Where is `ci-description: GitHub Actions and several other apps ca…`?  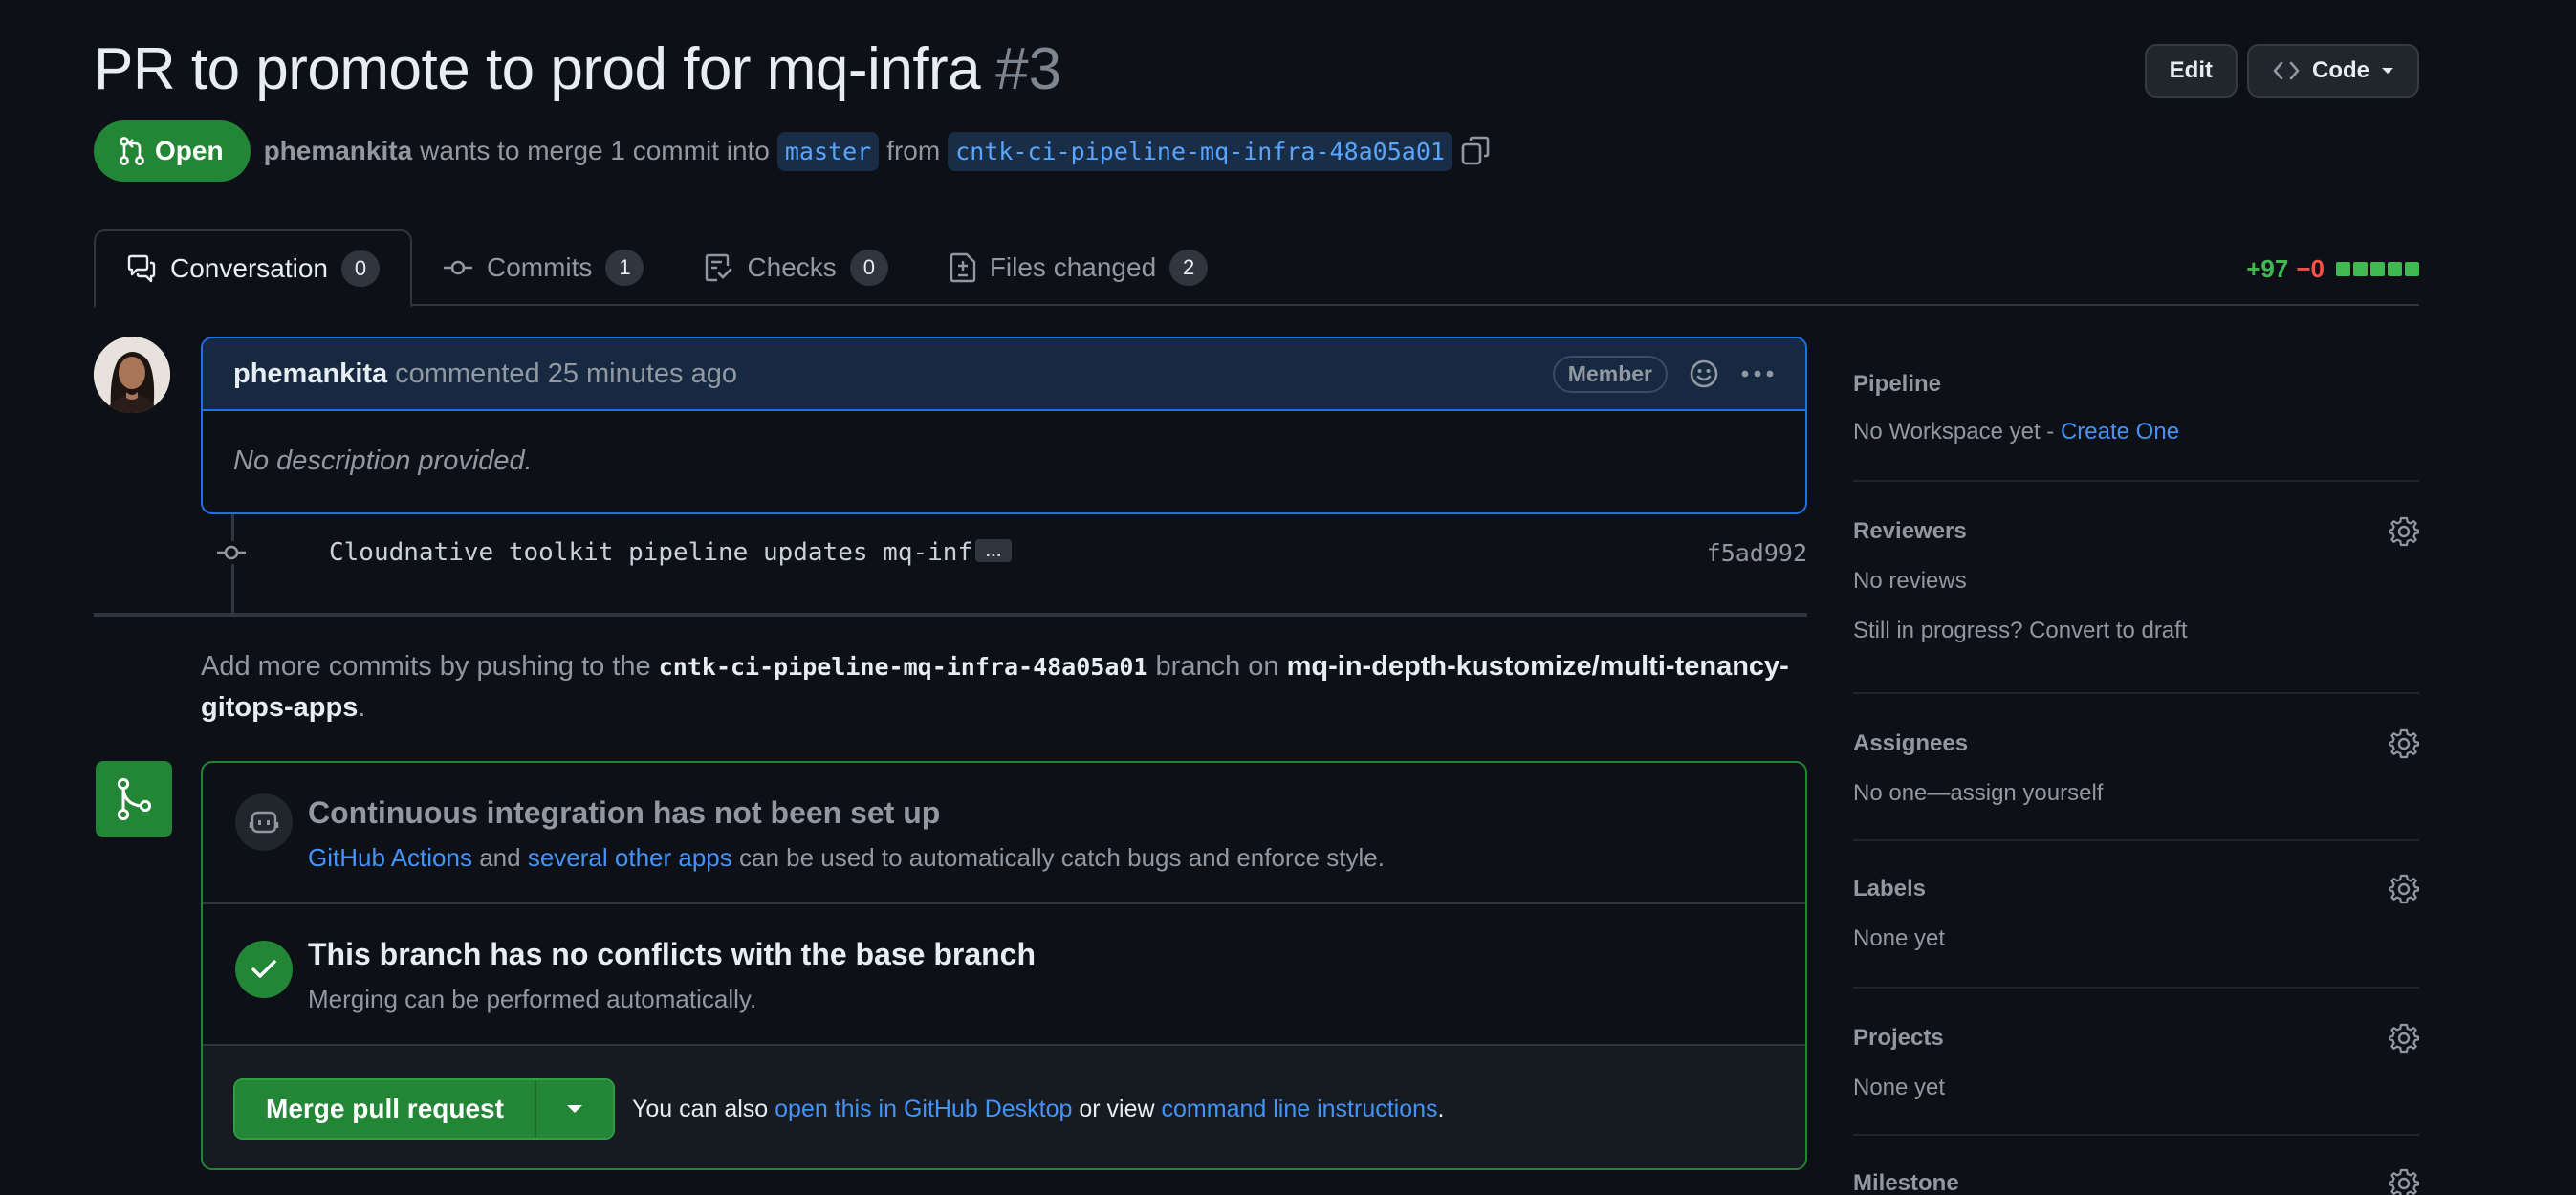 ci-description: GitHub Actions and several other apps ca… is located at coordinates (846, 858).